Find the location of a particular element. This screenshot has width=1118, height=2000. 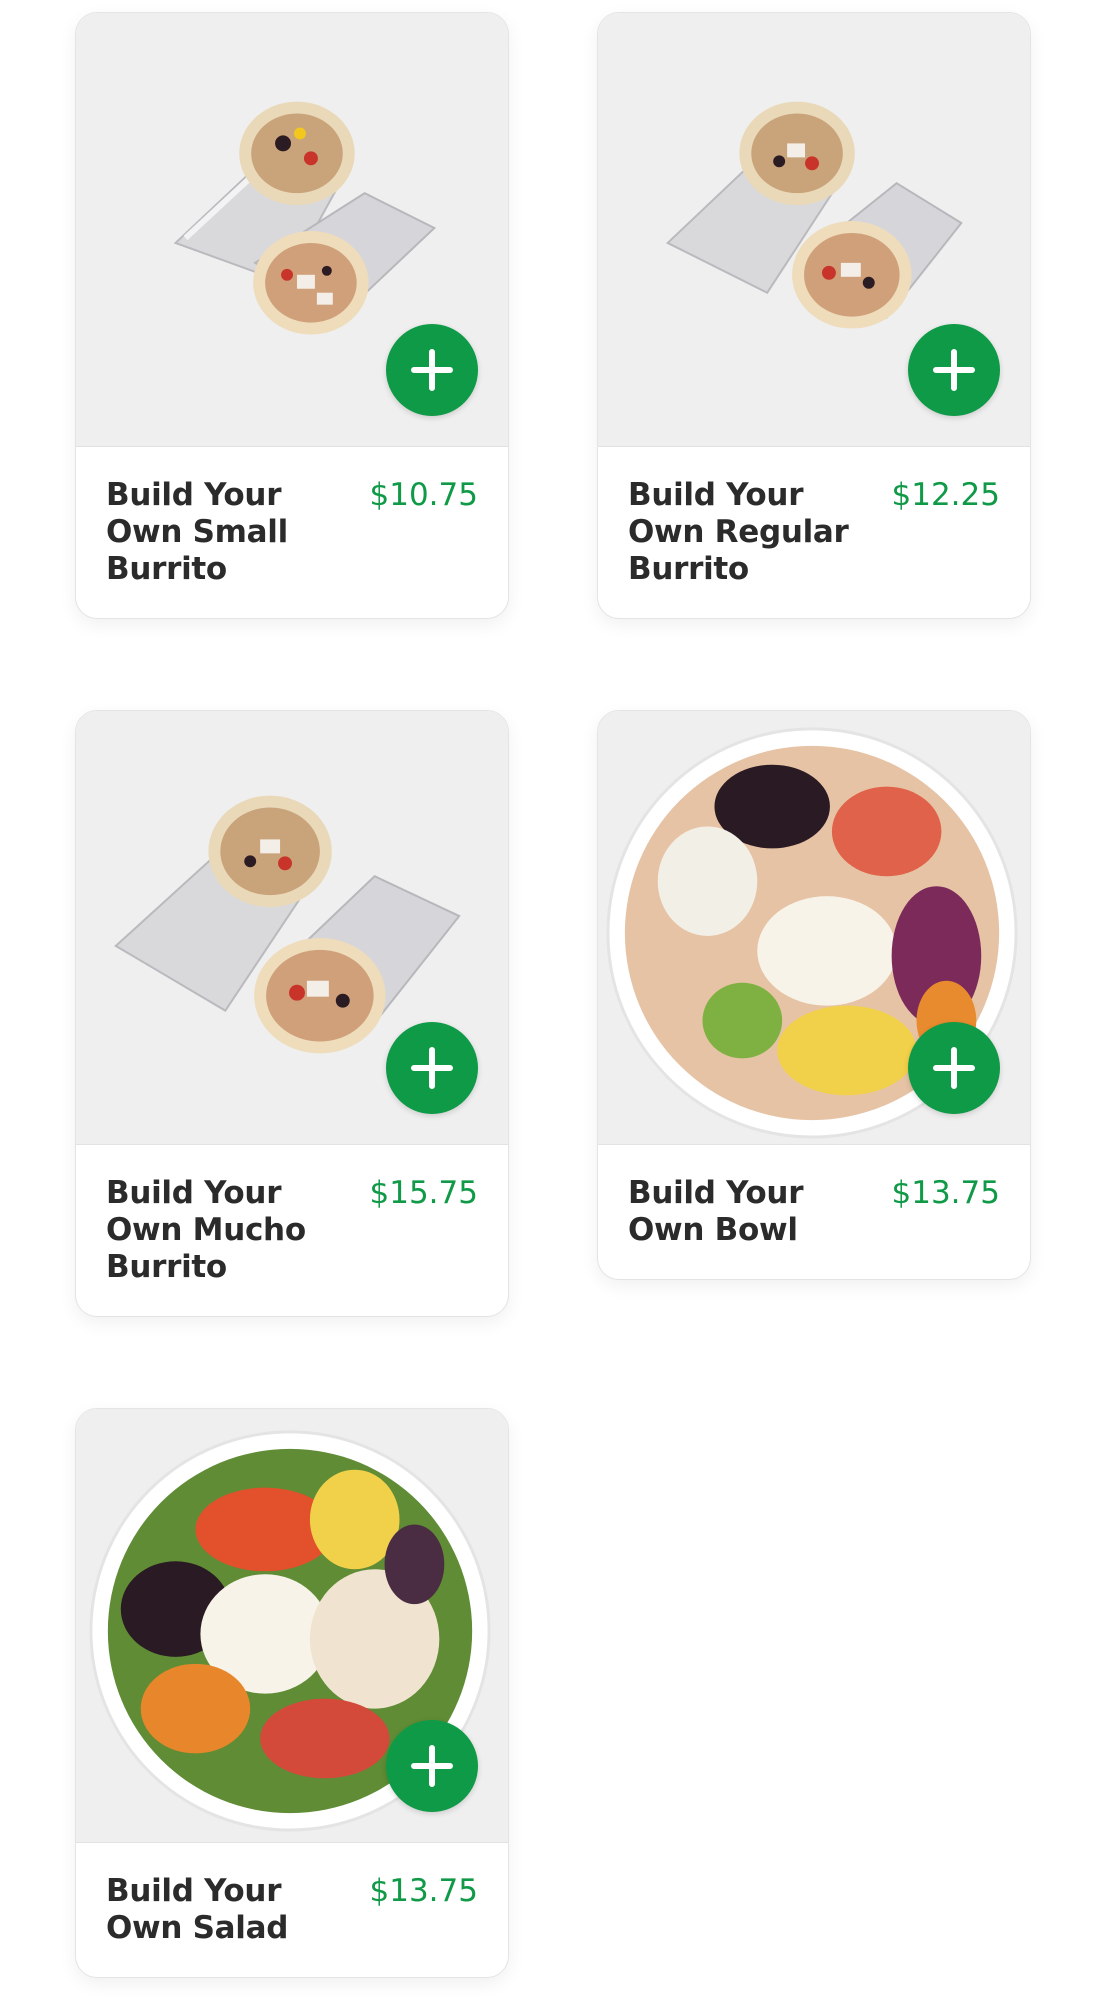

menu-item-info: Build Your Own Bowl $13.75 is located at coordinates (814, 1212).